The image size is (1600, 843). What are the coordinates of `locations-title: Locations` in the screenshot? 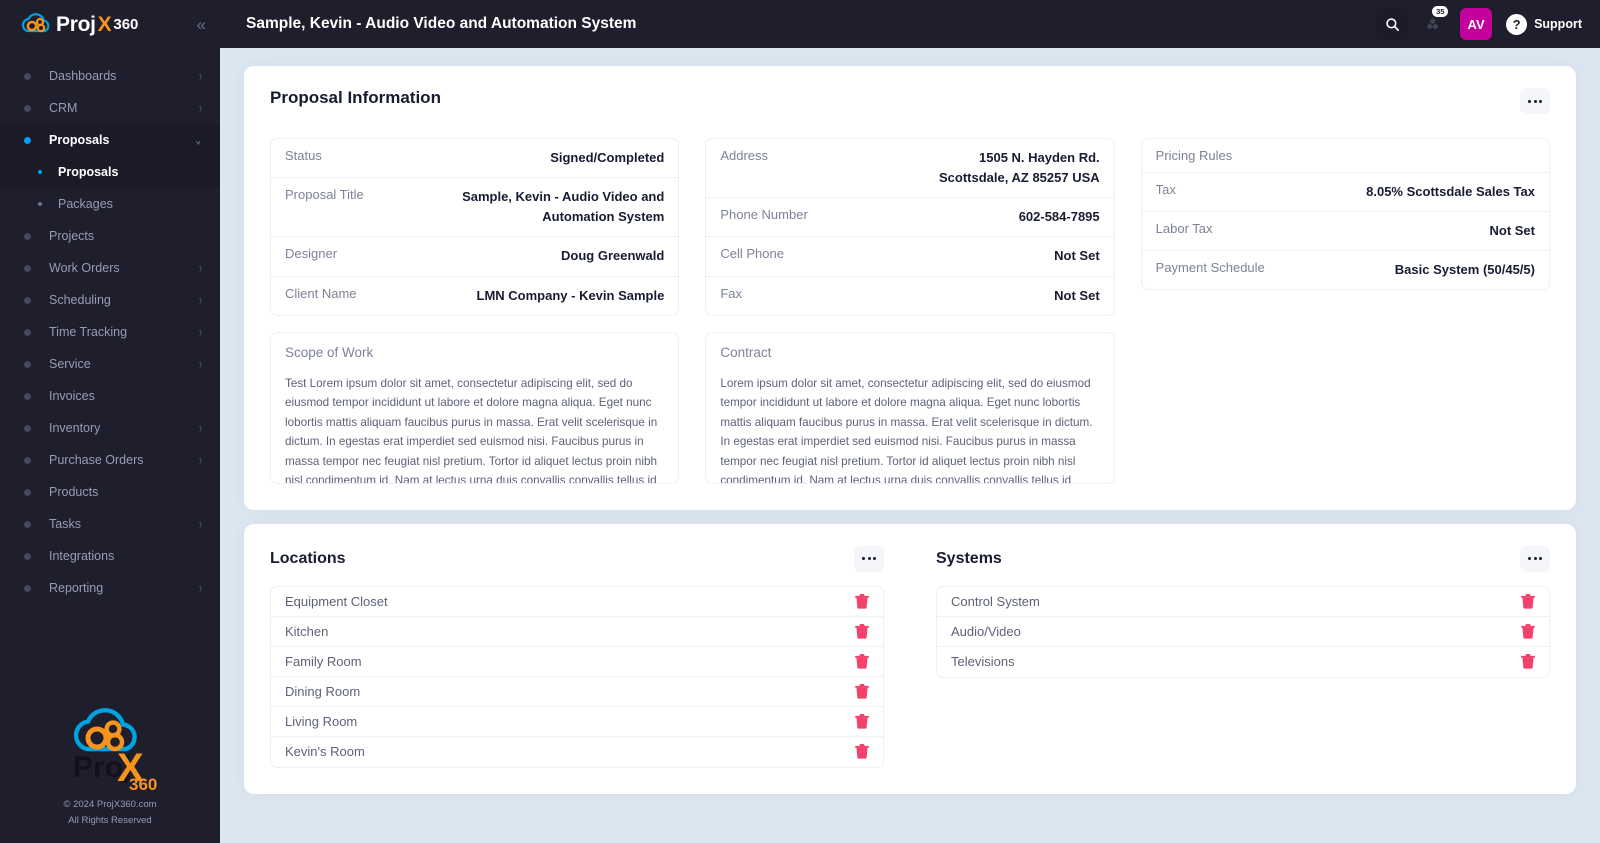 It's located at (308, 558).